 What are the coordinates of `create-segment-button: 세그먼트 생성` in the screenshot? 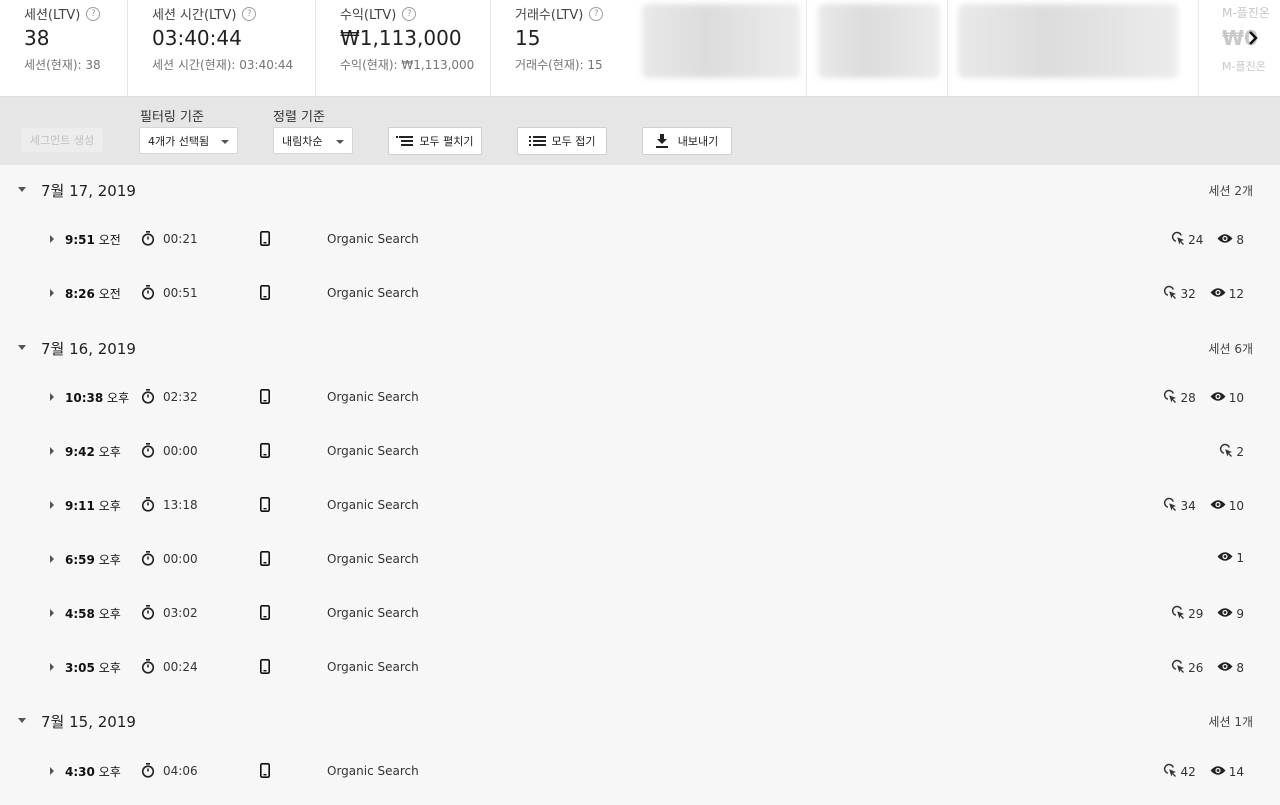 It's located at (62, 140).